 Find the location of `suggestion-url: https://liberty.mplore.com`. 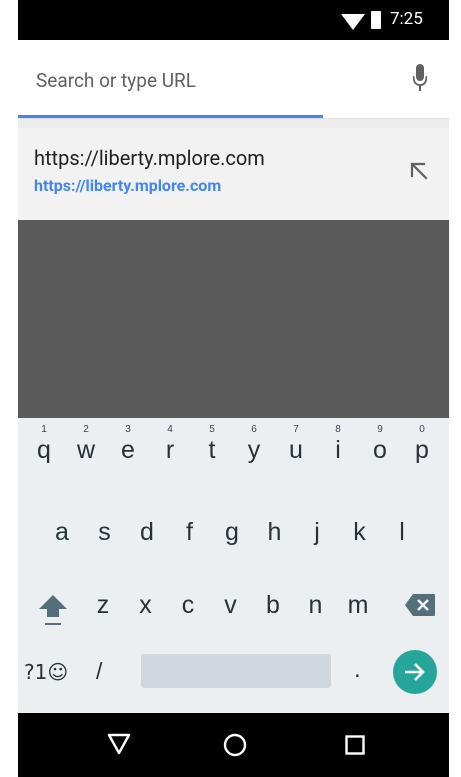

suggestion-url: https://liberty.mplore.com is located at coordinates (128, 185).